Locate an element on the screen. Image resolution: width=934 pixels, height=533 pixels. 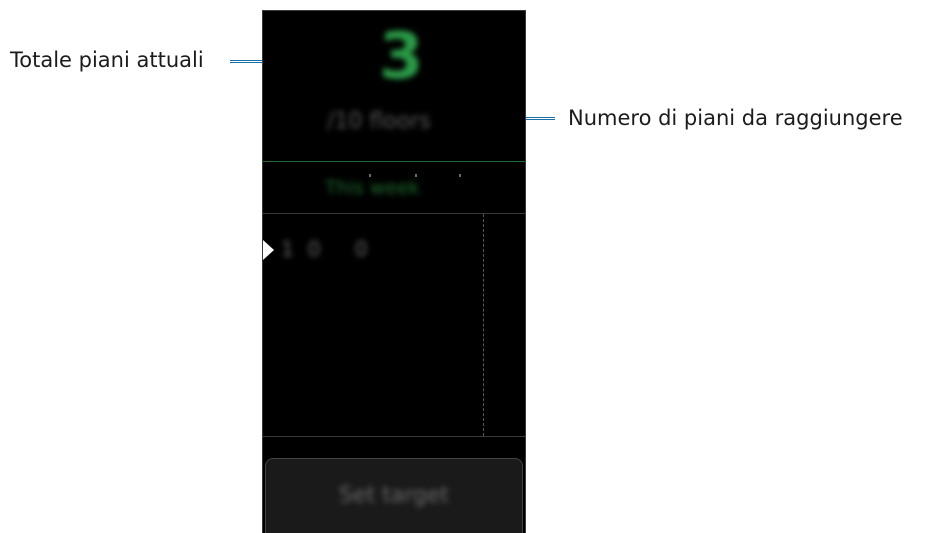
current-total-callout-label: Totale piani attuali is located at coordinates (107, 60).